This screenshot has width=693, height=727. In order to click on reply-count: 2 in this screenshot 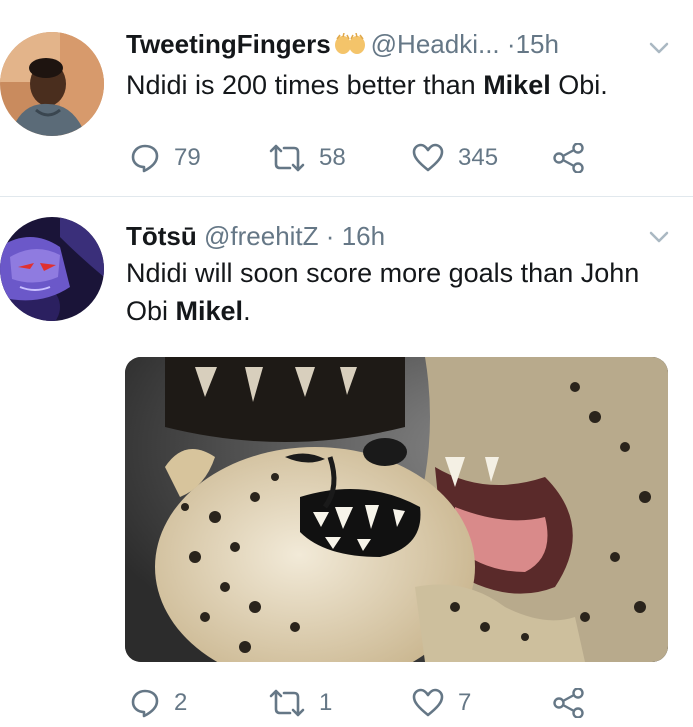, I will do `click(181, 702)`.